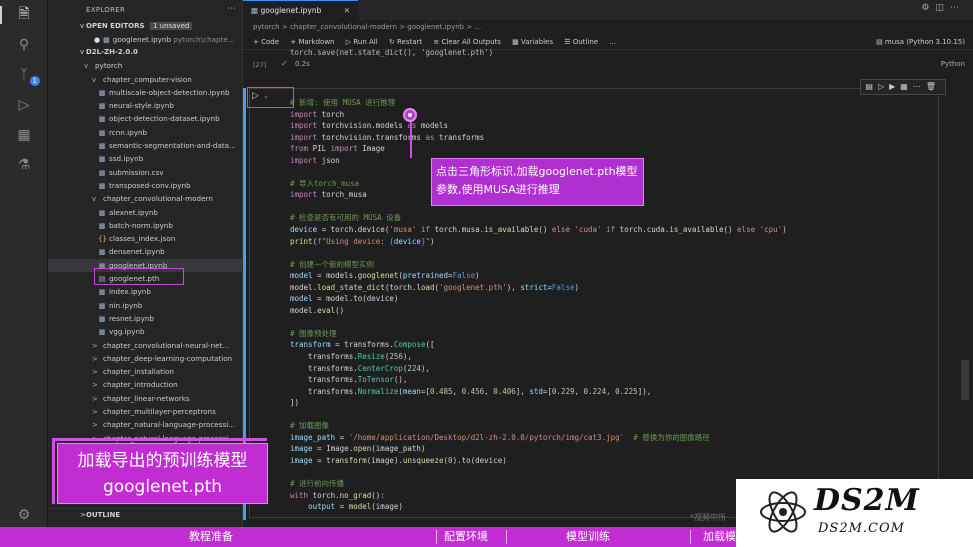 The width and height of the screenshot is (973, 547). Describe the element at coordinates (538, 103) in the screenshot. I see `code-line: # 新增: 使用 MUSA 进行推理` at that location.